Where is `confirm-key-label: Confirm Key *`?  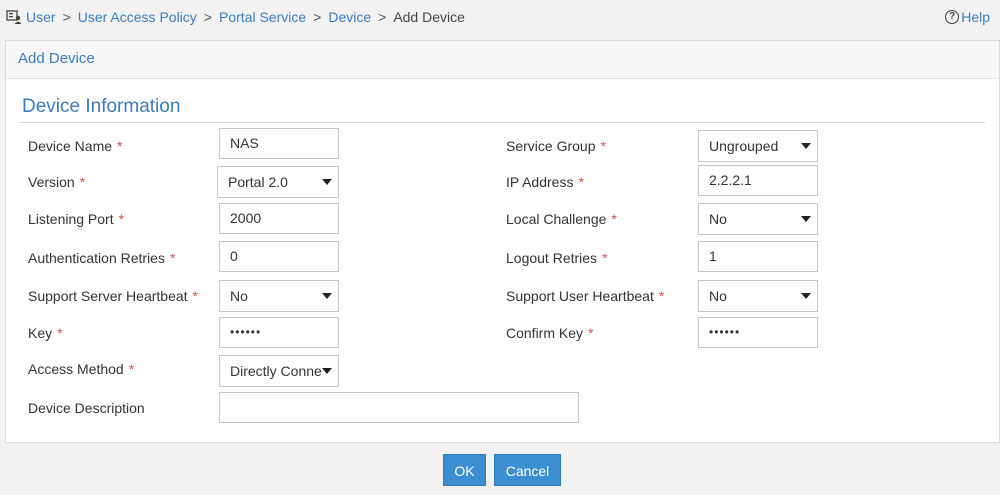 confirm-key-label: Confirm Key * is located at coordinates (550, 333).